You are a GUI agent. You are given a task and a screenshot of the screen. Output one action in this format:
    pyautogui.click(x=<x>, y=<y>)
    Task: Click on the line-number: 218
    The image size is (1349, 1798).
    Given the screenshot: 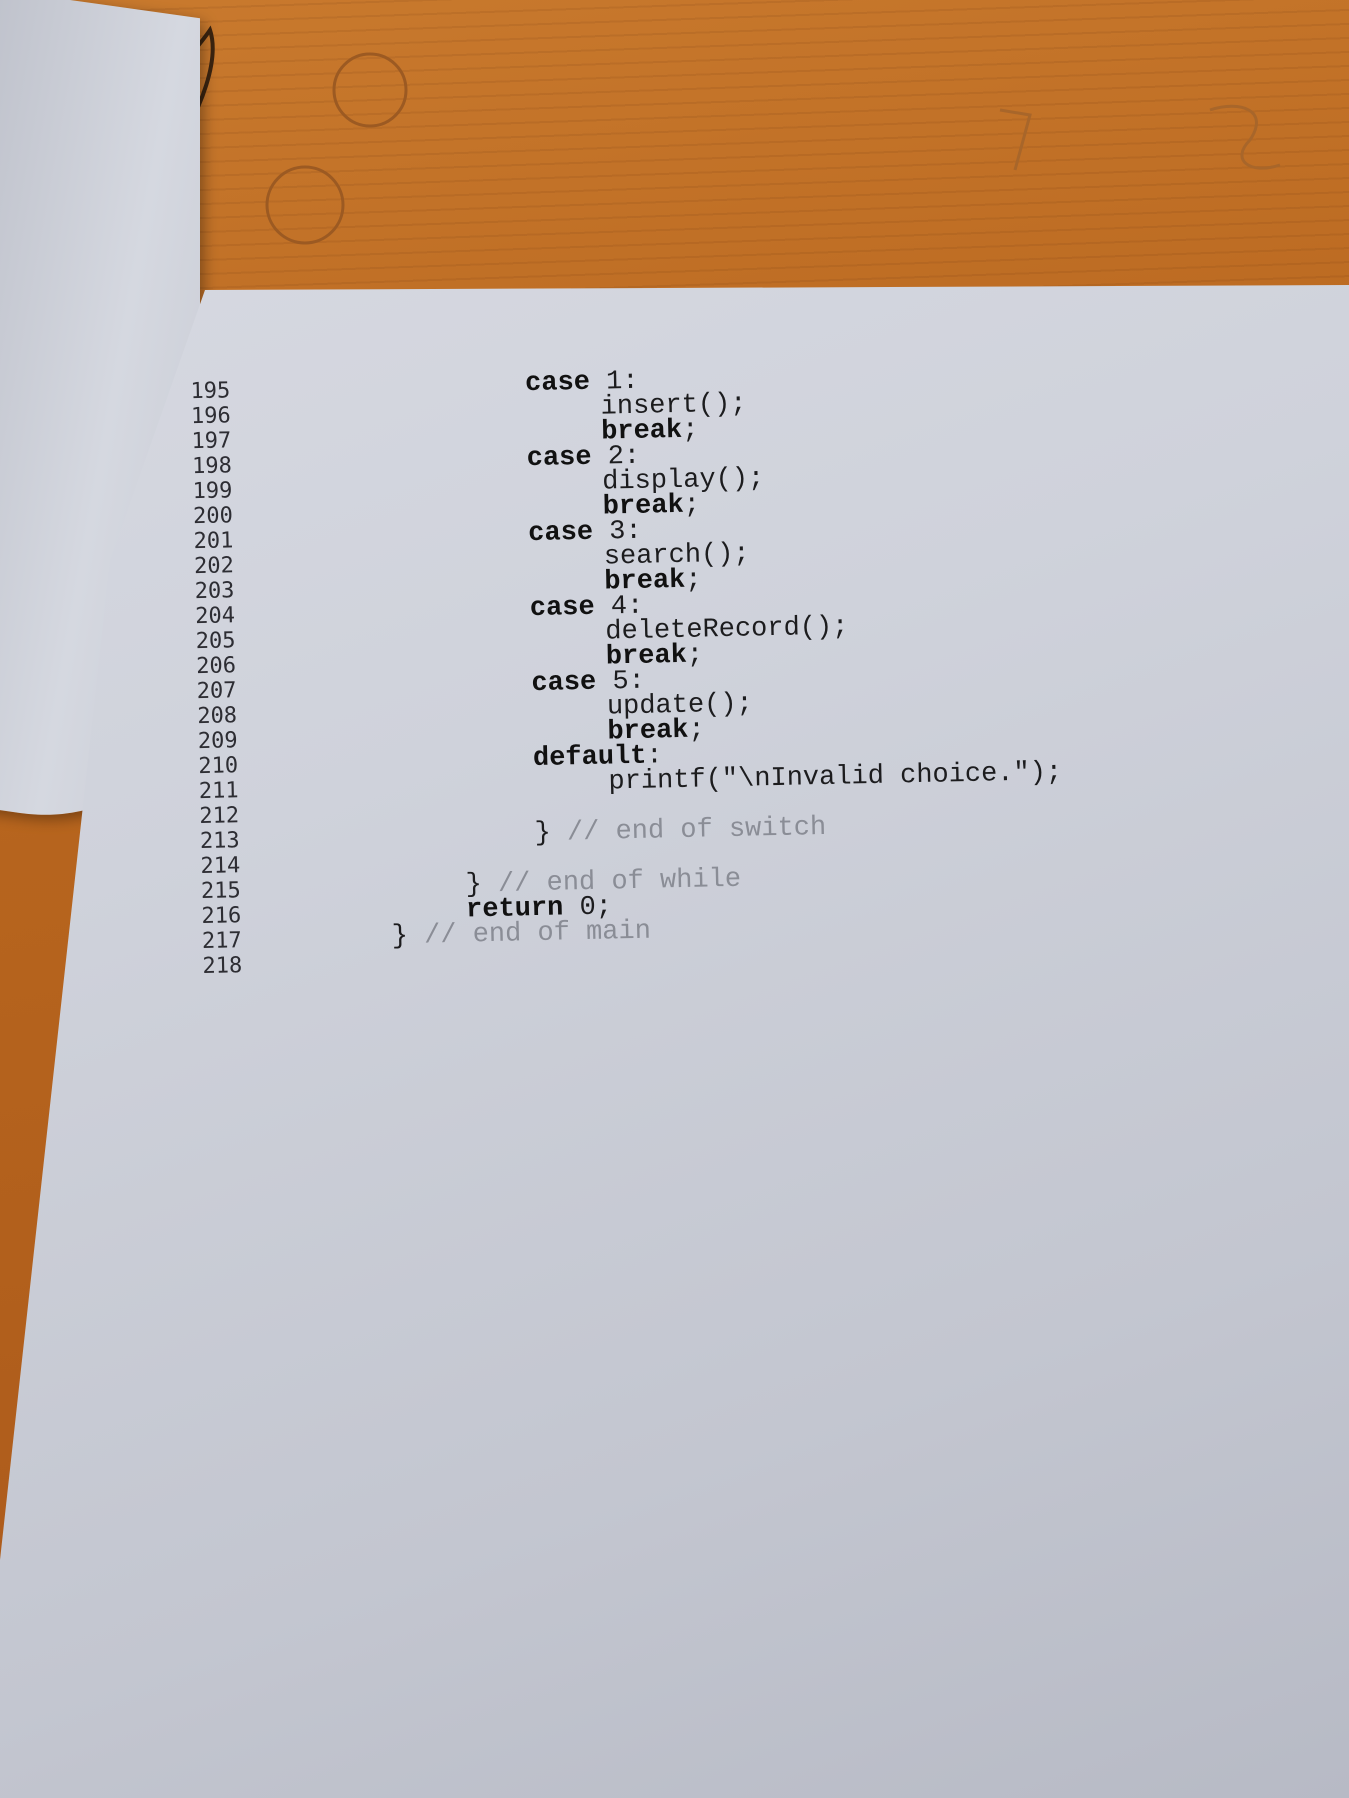 What is the action you would take?
    pyautogui.click(x=222, y=966)
    